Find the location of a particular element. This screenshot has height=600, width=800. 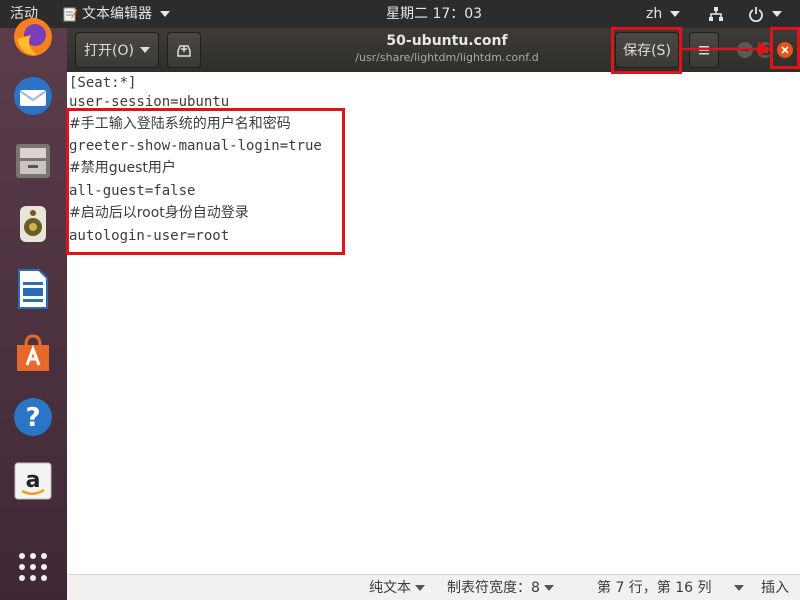

document-path: /usr/share/lightdm/lightdm.conf.d is located at coordinates (447, 57).